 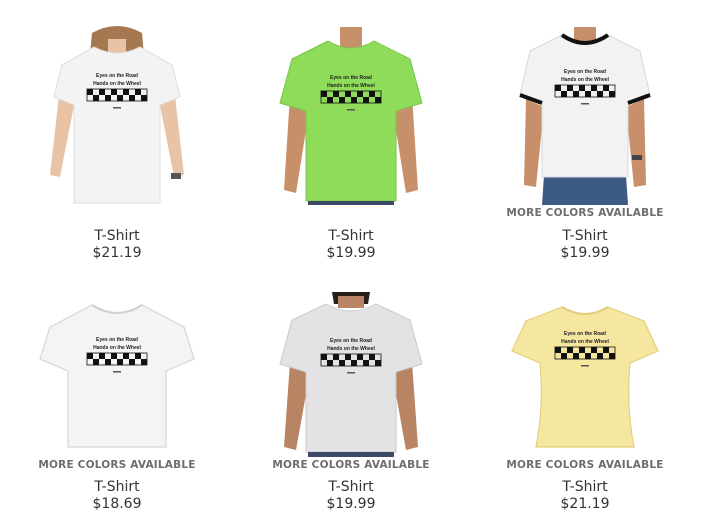 I want to click on product-price: $21.19, so click(x=585, y=504).